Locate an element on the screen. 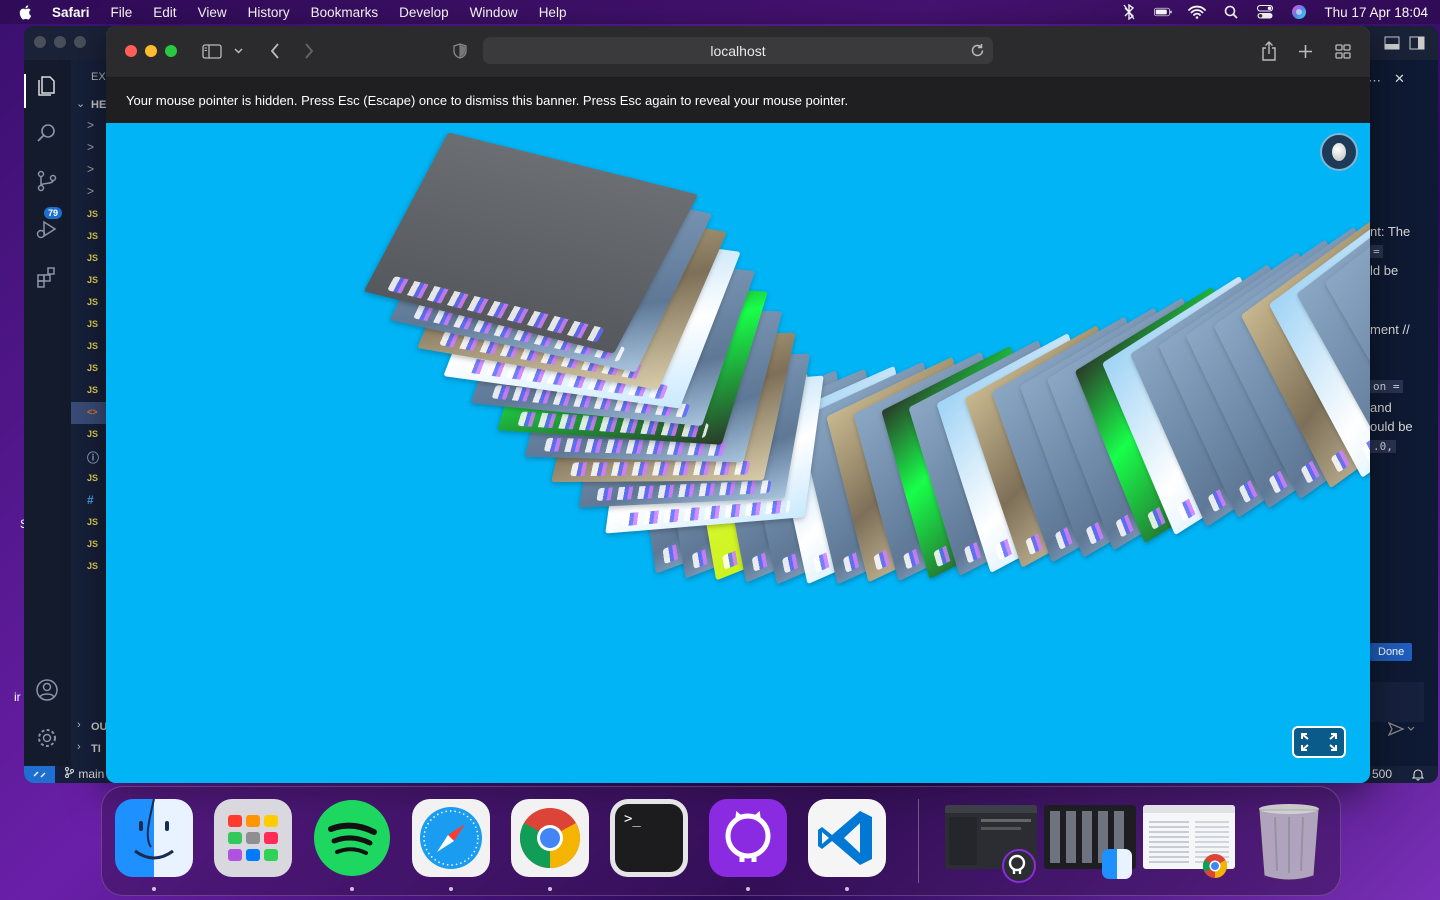 This screenshot has height=900, width=1440. vscode-zoom-dot is located at coordinates (80, 42).